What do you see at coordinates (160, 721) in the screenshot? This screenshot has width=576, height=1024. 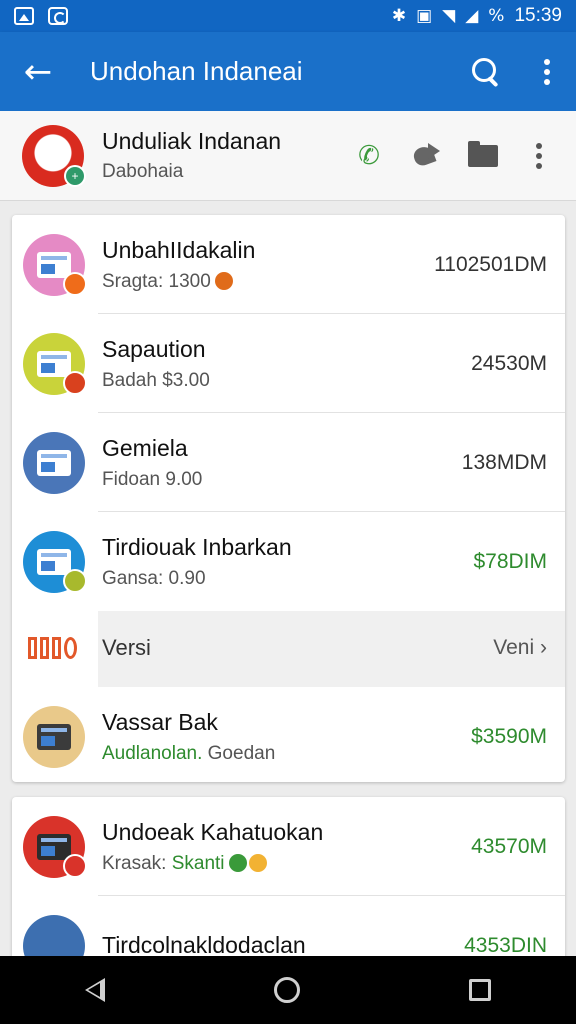 I see `item-title: Vassar Bak` at bounding box center [160, 721].